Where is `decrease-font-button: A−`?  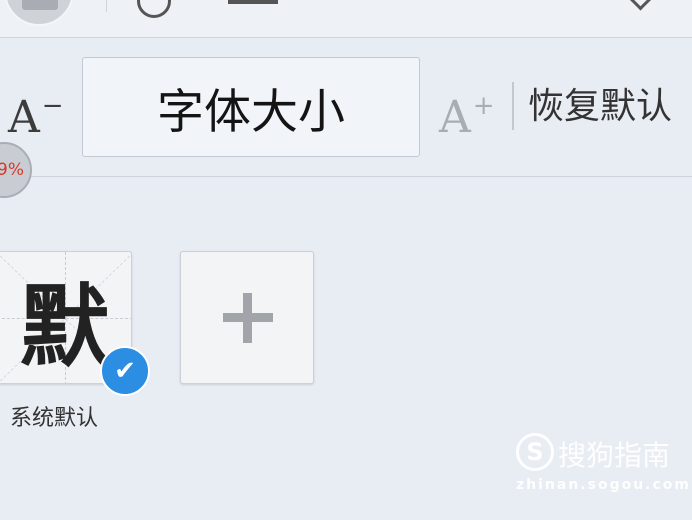
decrease-font-button: A− is located at coordinates (36, 110).